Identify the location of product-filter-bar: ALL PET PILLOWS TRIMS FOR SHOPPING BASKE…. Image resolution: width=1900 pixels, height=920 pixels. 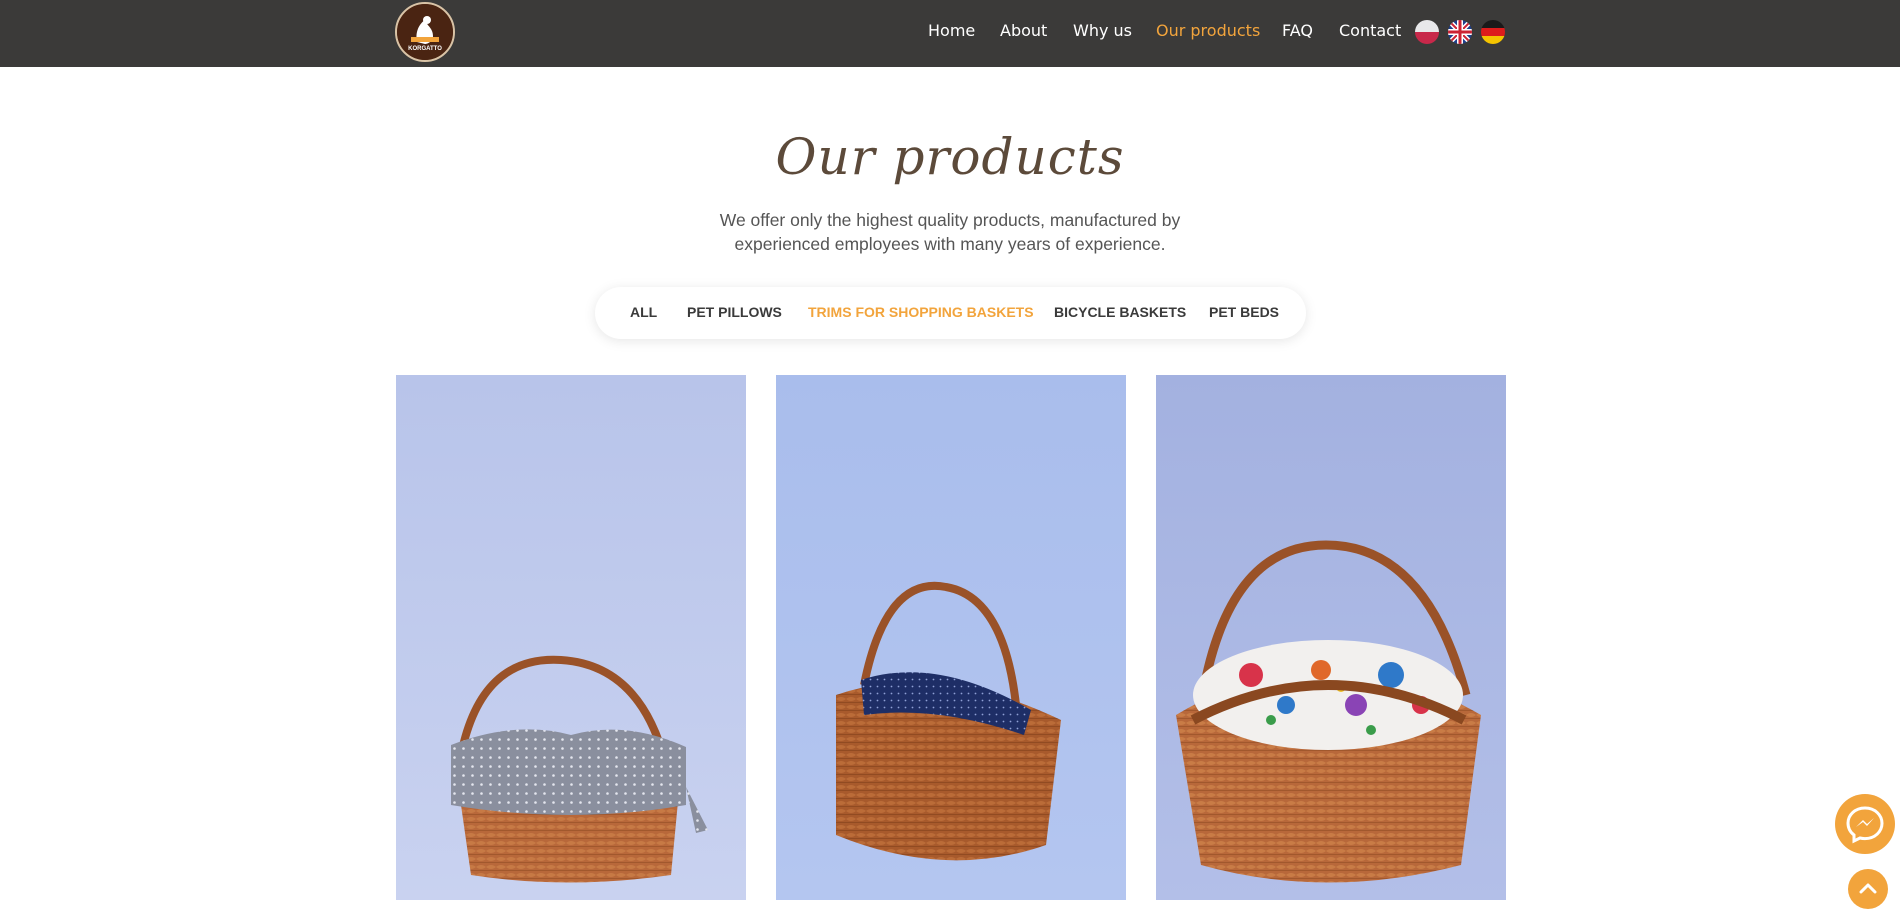
(950, 313).